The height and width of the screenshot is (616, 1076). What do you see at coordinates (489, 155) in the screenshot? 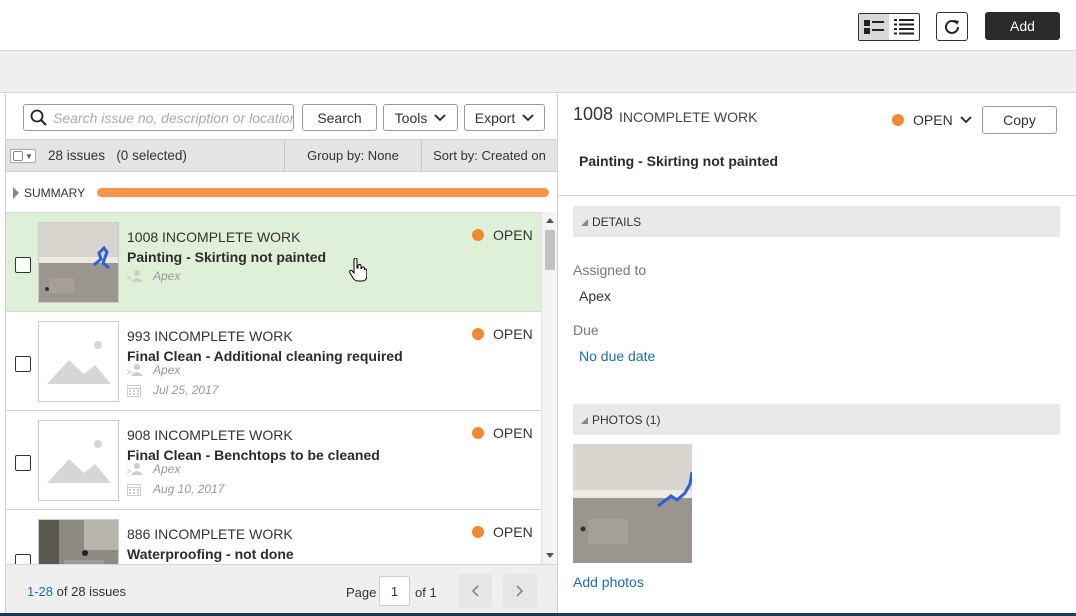
I see `sort-by-button: Sort by: Created on` at bounding box center [489, 155].